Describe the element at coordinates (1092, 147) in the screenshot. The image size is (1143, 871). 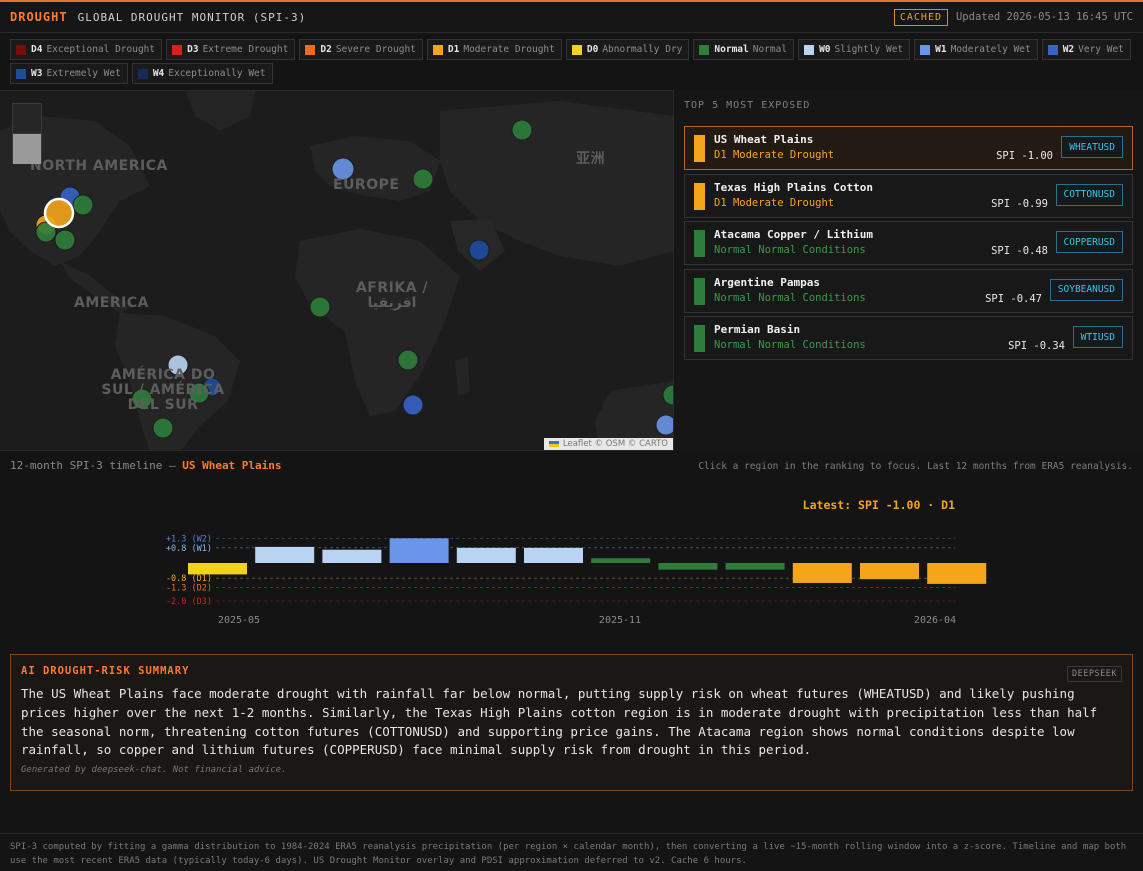
I see `ticker-badge: WHEATUSD` at that location.